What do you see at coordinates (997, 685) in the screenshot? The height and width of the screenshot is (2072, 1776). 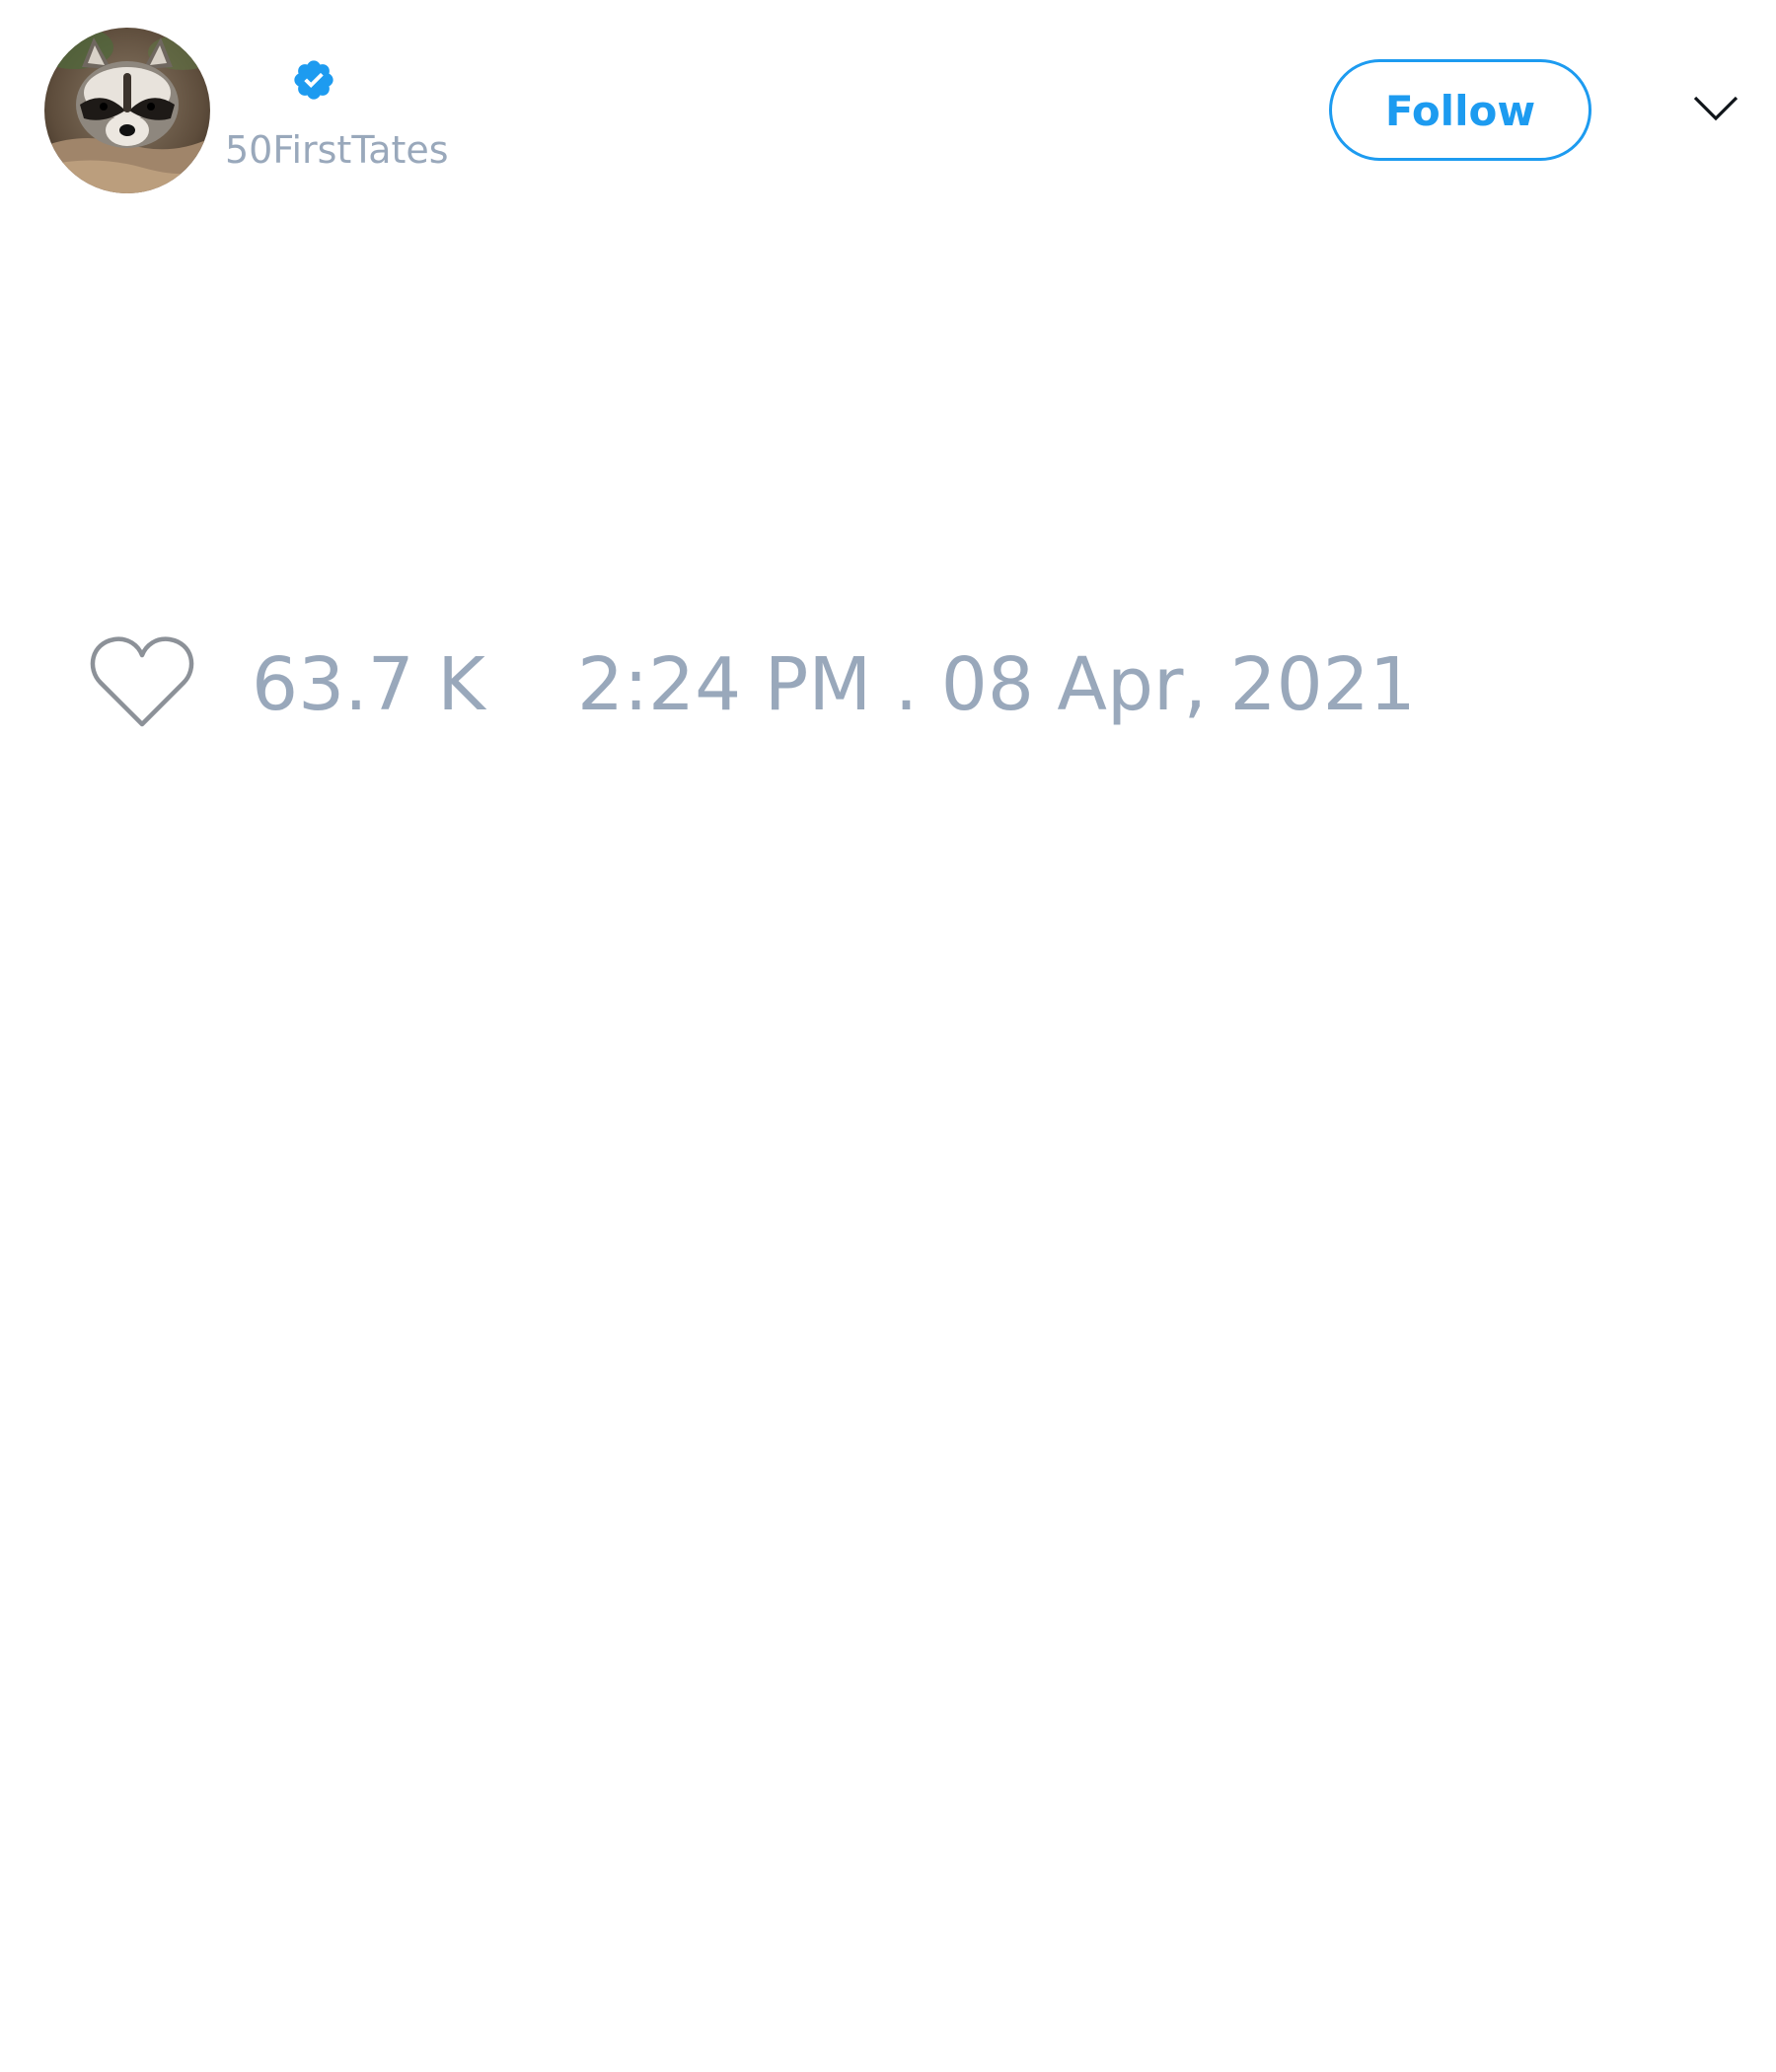 I see `tweet-timestamp: 2:24 PM . 08 Apr, 2021` at bounding box center [997, 685].